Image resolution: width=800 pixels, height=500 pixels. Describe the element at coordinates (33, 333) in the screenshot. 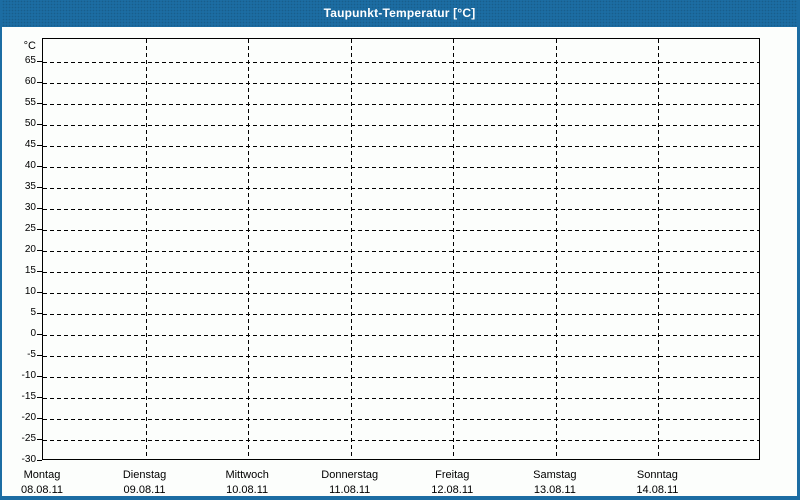

I see `y-tick-label: 0` at that location.